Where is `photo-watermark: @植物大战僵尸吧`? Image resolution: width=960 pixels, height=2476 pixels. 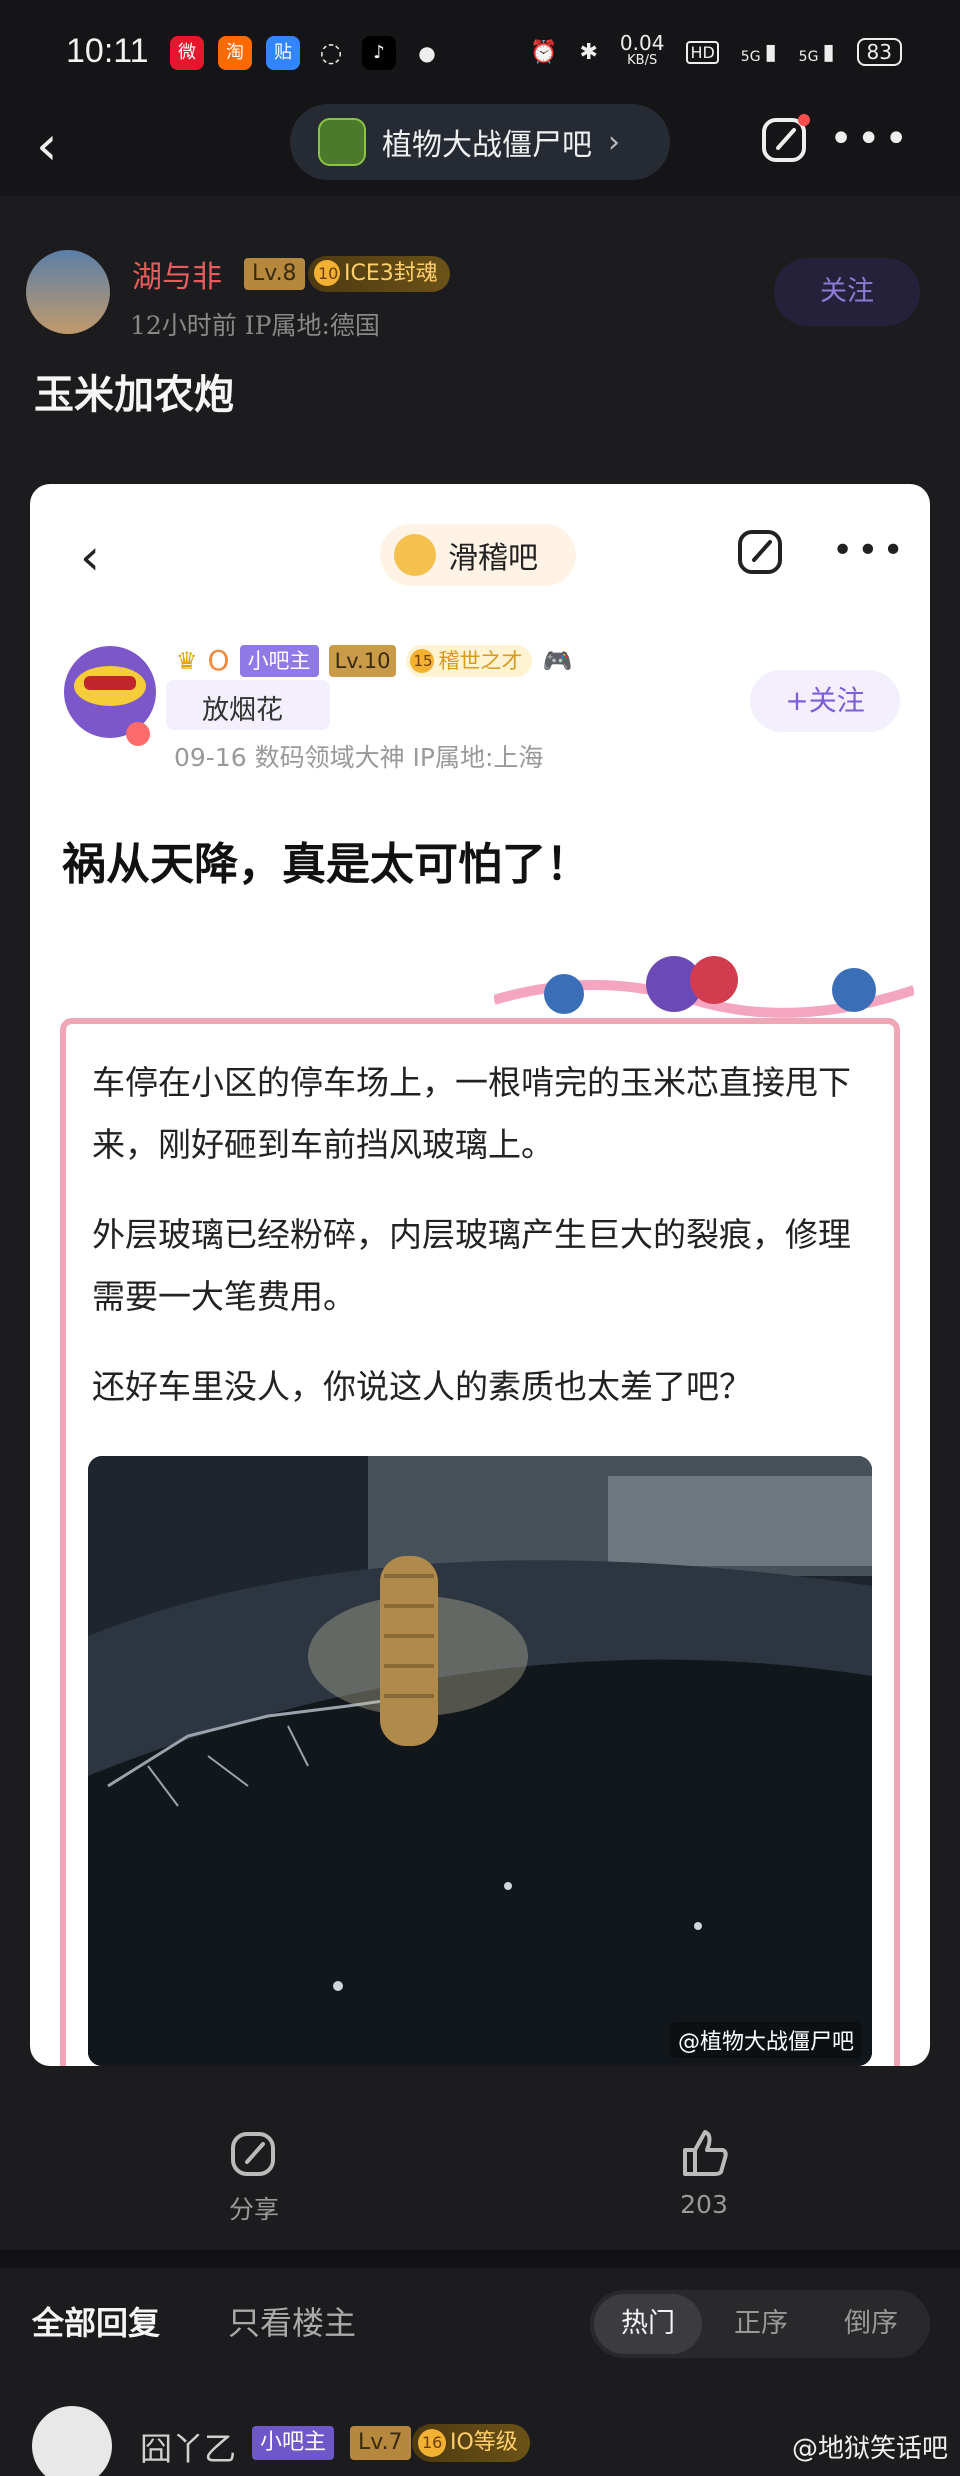
photo-watermark: @植物大战僵尸吧 is located at coordinates (765, 2040).